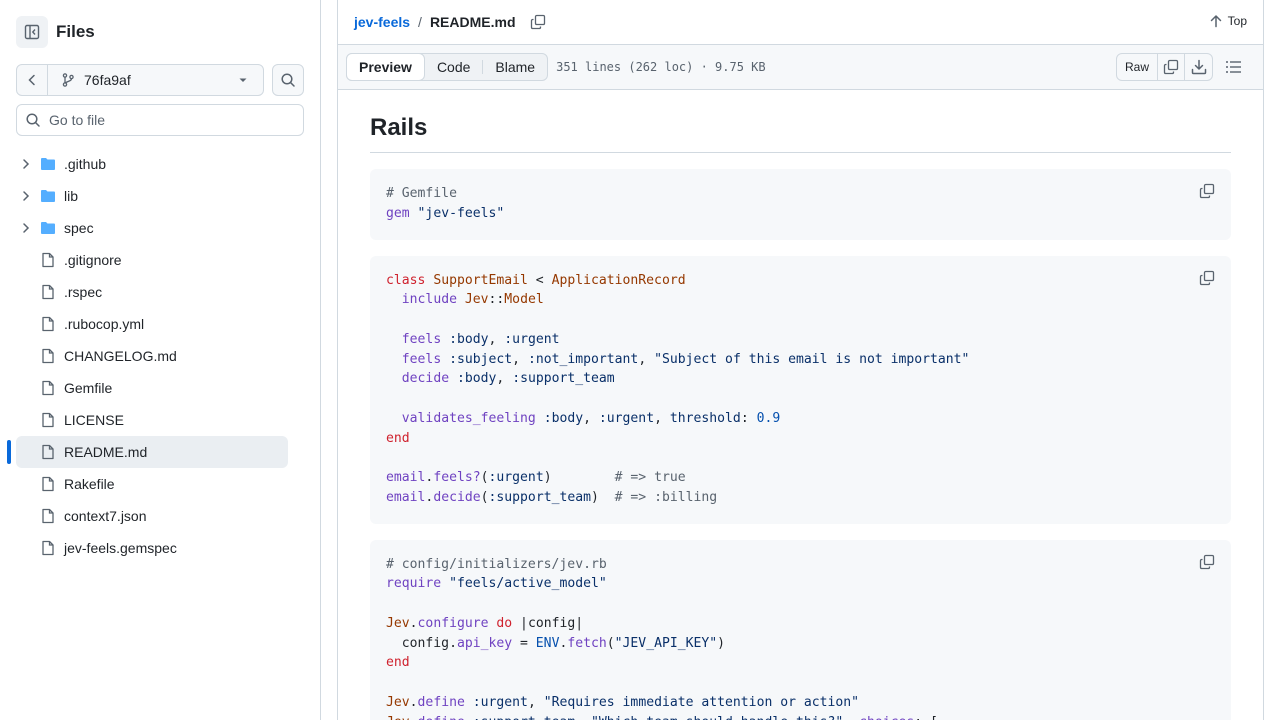 The image size is (1280, 720). I want to click on tree-item-license: LICENSE, so click(152, 420).